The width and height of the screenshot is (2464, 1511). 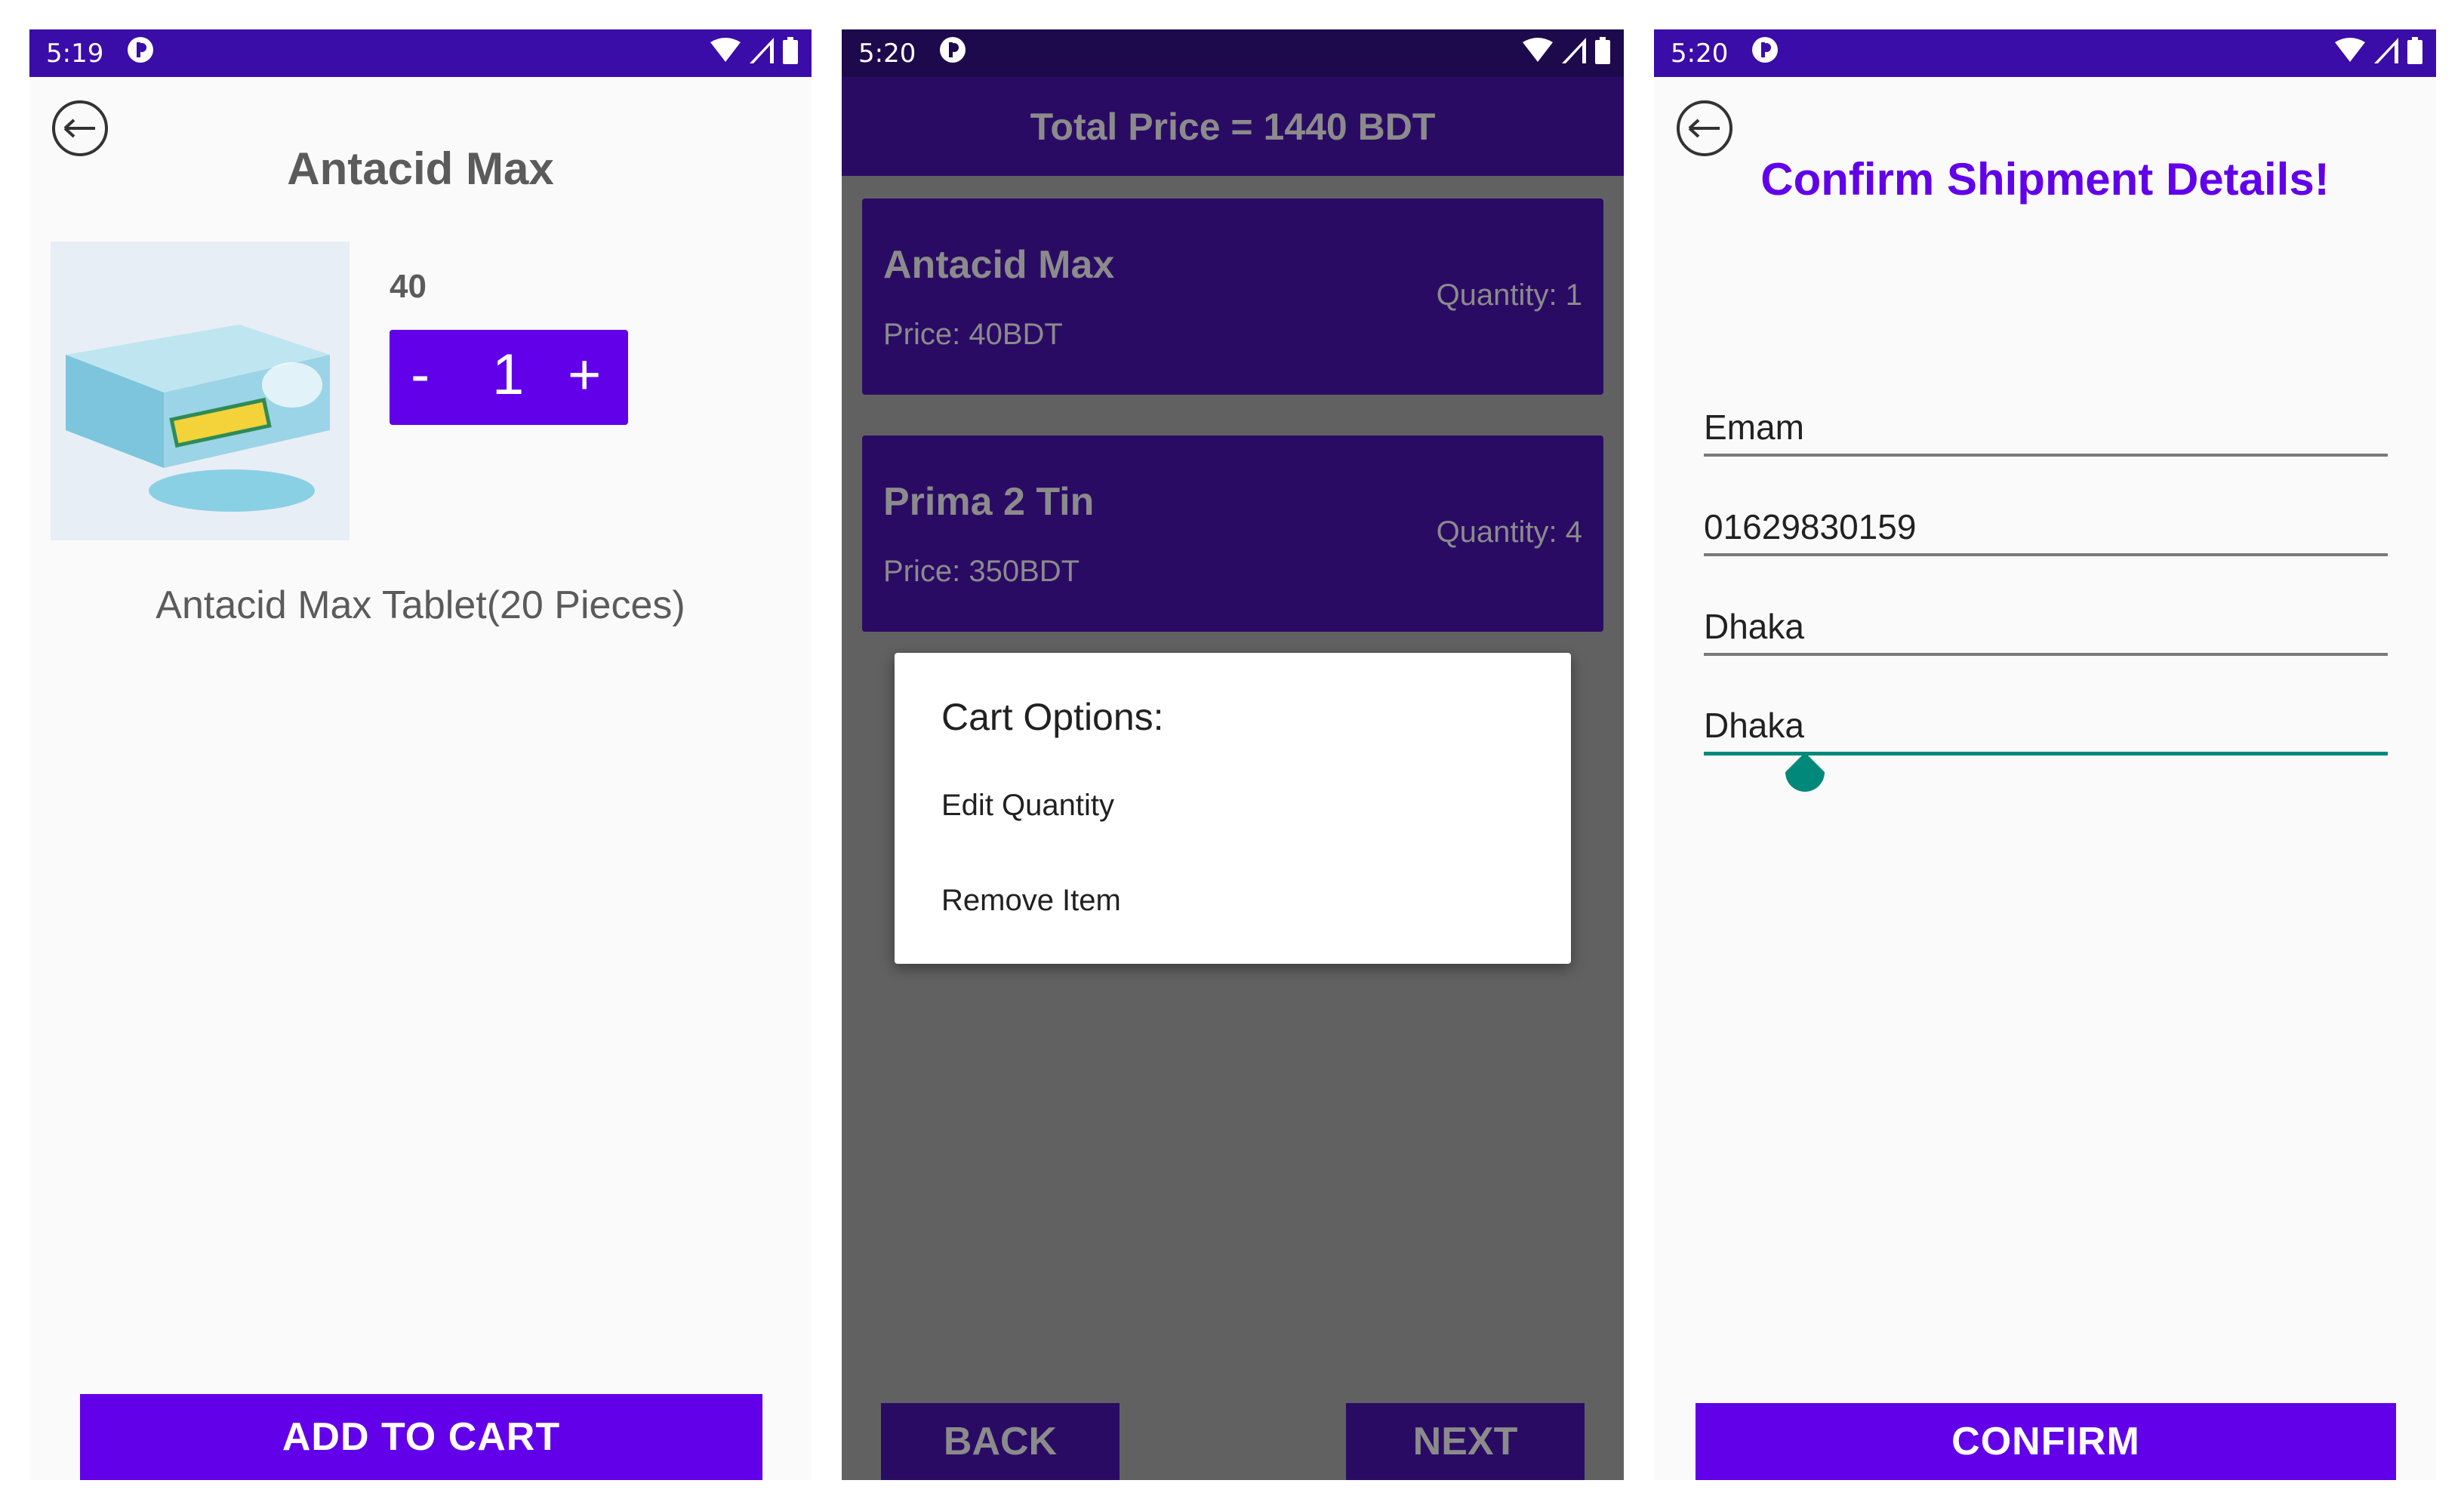 I want to click on name-field: Emam, so click(x=2046, y=424).